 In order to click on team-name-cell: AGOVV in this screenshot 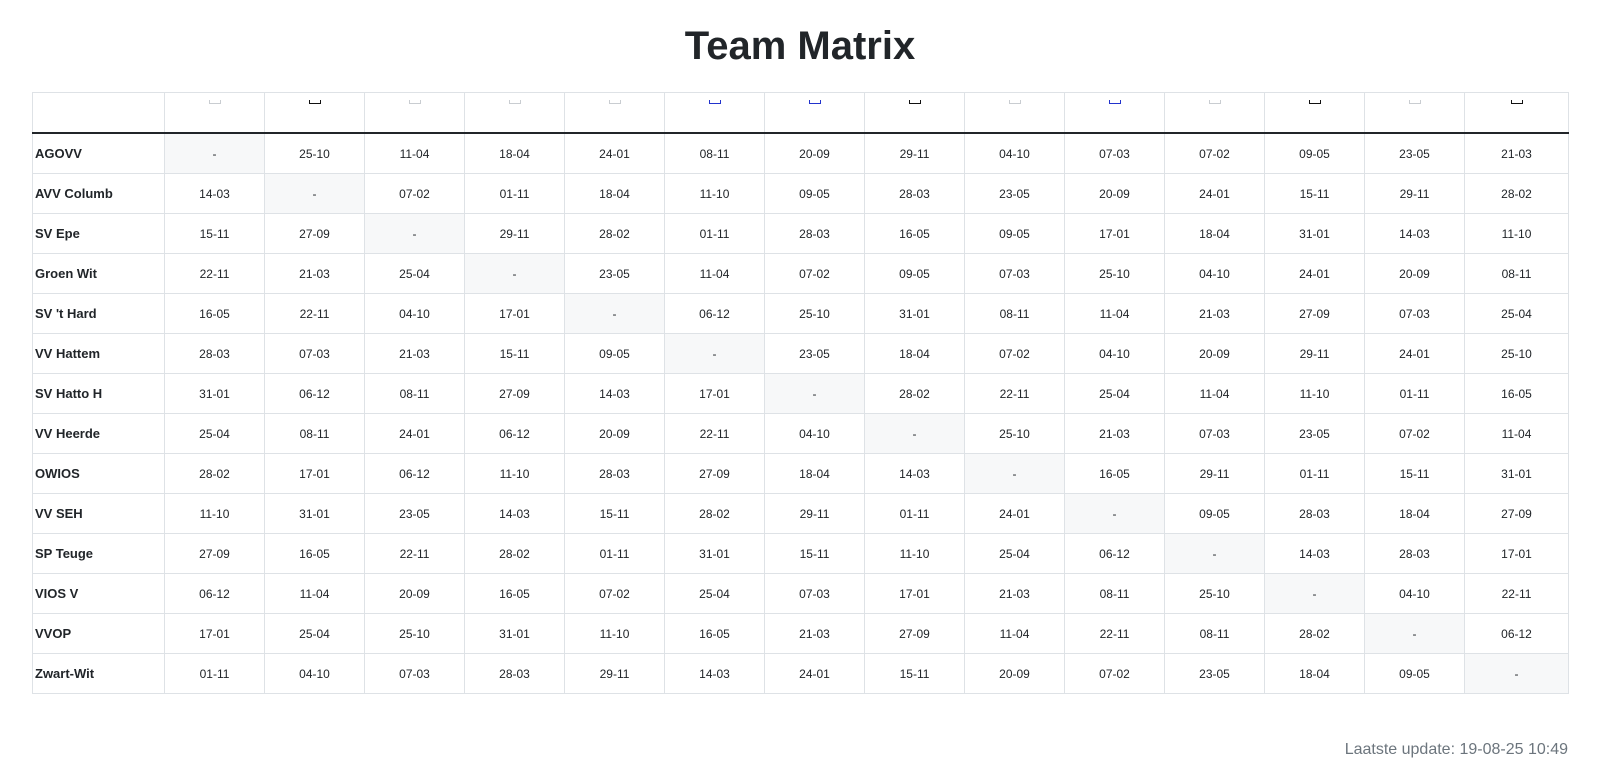, I will do `click(98, 153)`.